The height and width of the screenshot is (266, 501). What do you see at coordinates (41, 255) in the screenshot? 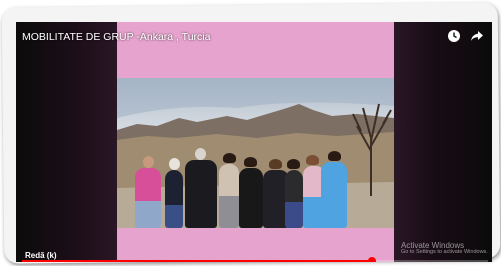
I see `play-shortcut-label: Redă (k)` at bounding box center [41, 255].